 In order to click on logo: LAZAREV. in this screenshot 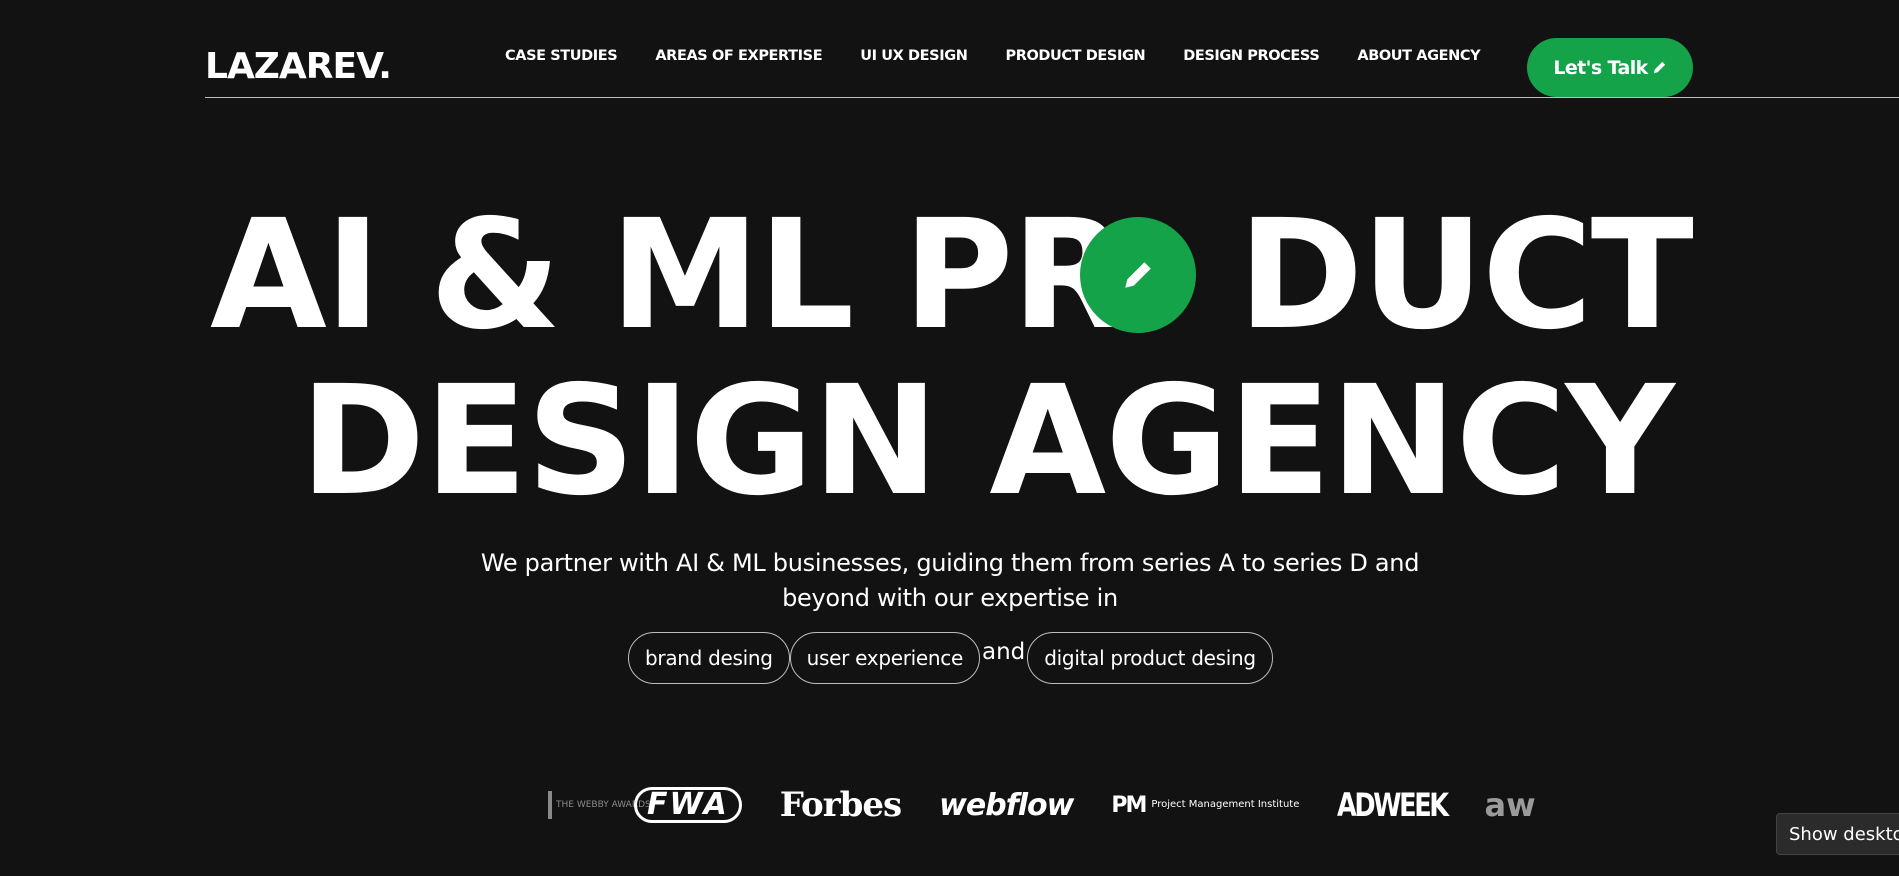, I will do `click(298, 66)`.